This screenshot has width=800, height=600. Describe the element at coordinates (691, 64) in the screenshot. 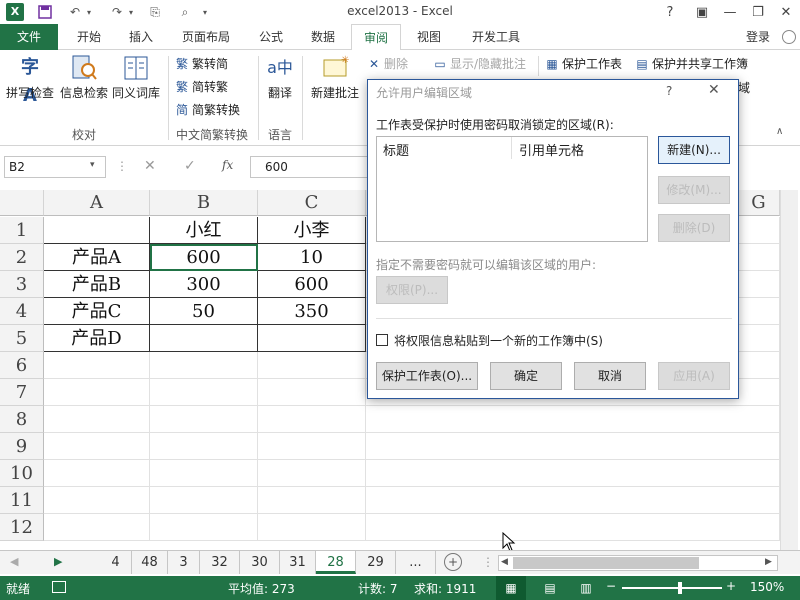

I see `protect-share-button: ▤ 保护并共享工作簿` at that location.